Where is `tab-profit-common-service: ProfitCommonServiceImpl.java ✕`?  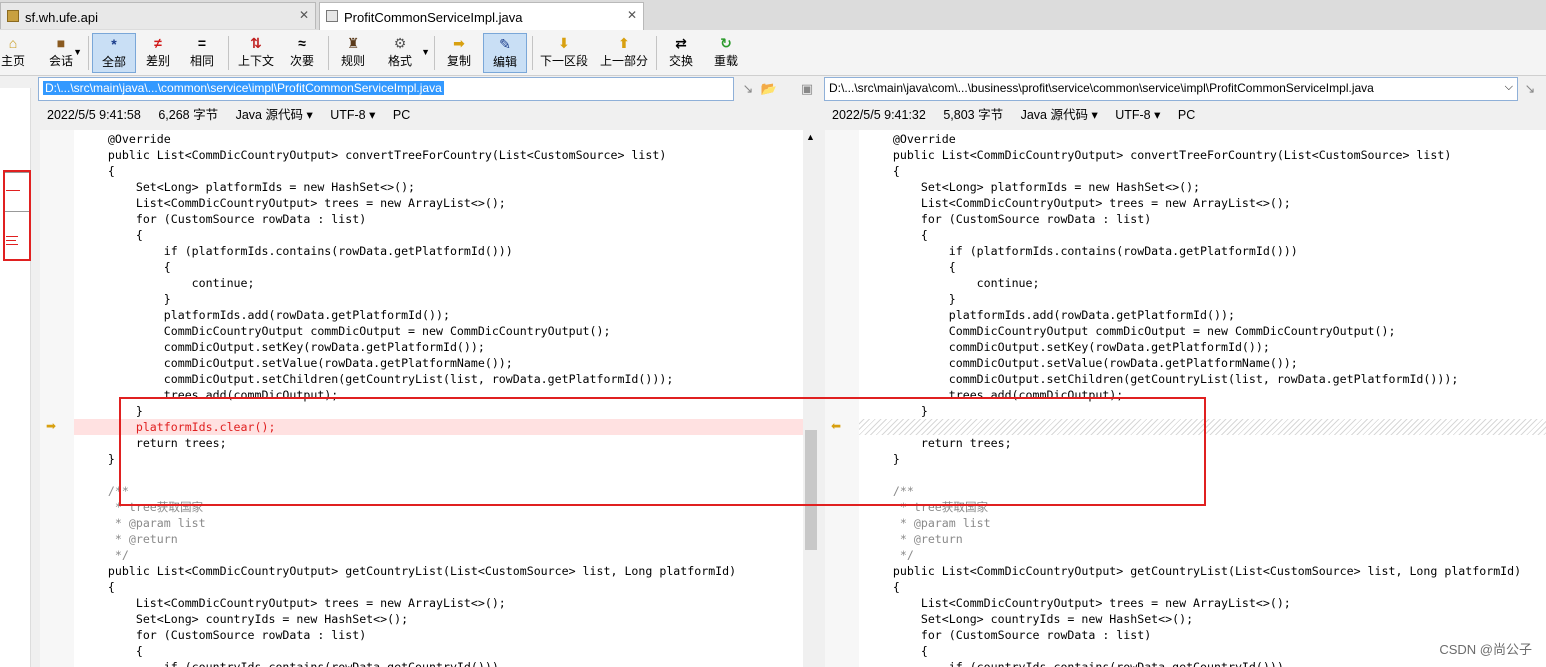
tab-profit-common-service: ProfitCommonServiceImpl.java ✕ is located at coordinates (481, 16).